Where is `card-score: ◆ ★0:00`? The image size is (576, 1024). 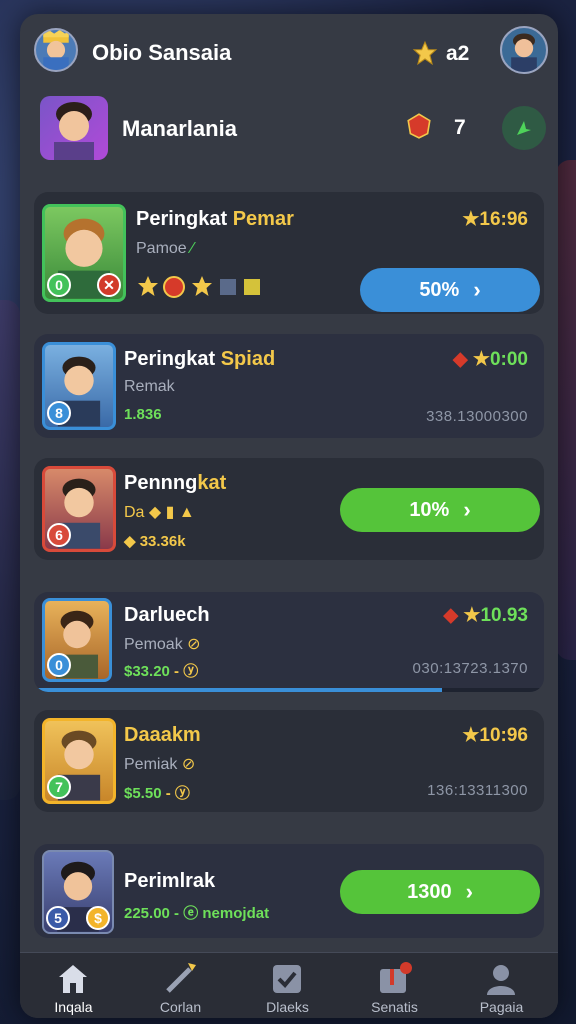
card-score: ◆ ★0:00 is located at coordinates (490, 359).